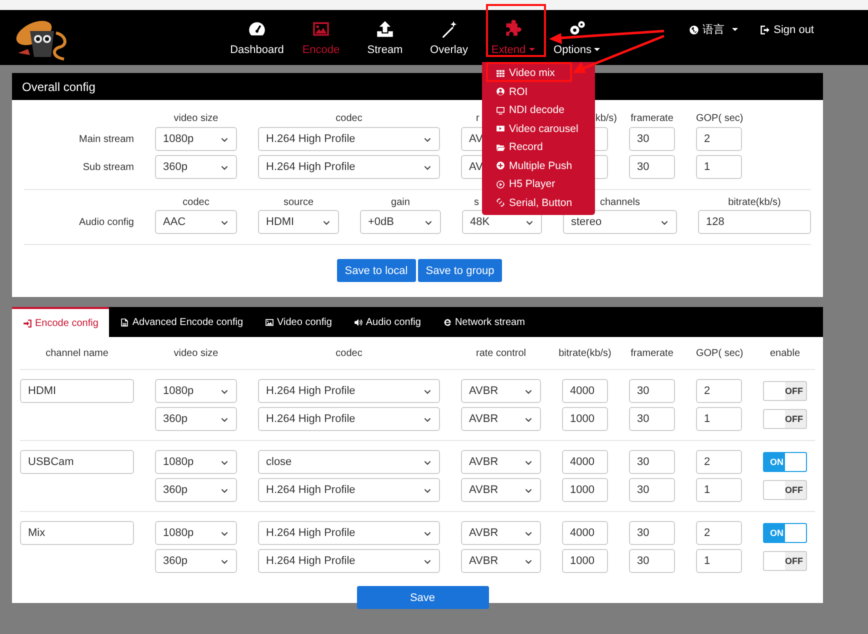  I want to click on column-header: framerate, so click(652, 353).